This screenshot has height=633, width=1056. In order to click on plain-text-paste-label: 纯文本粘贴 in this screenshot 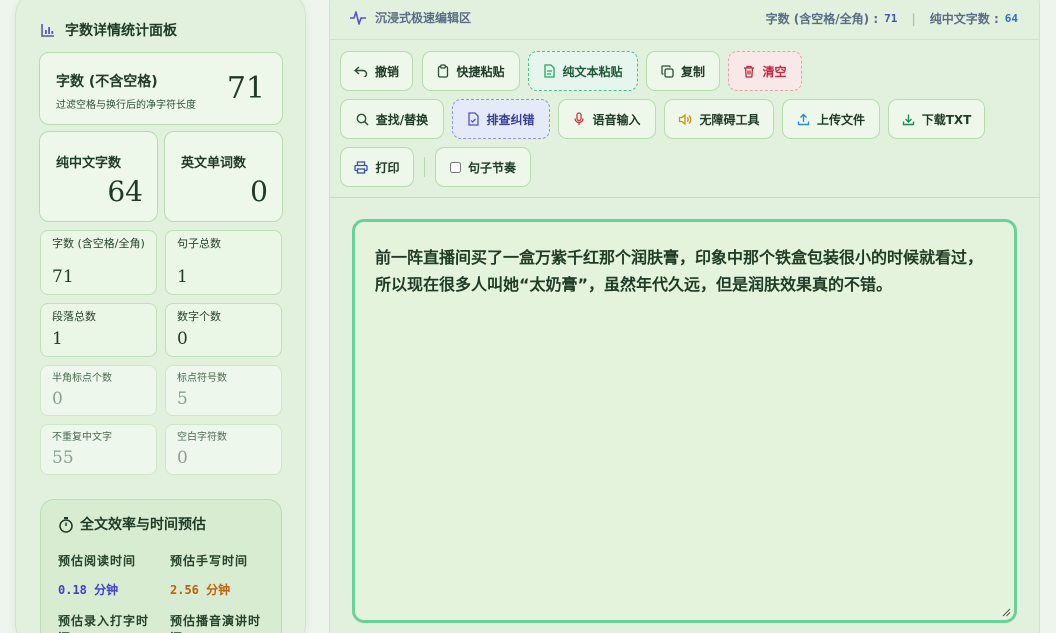, I will do `click(592, 71)`.